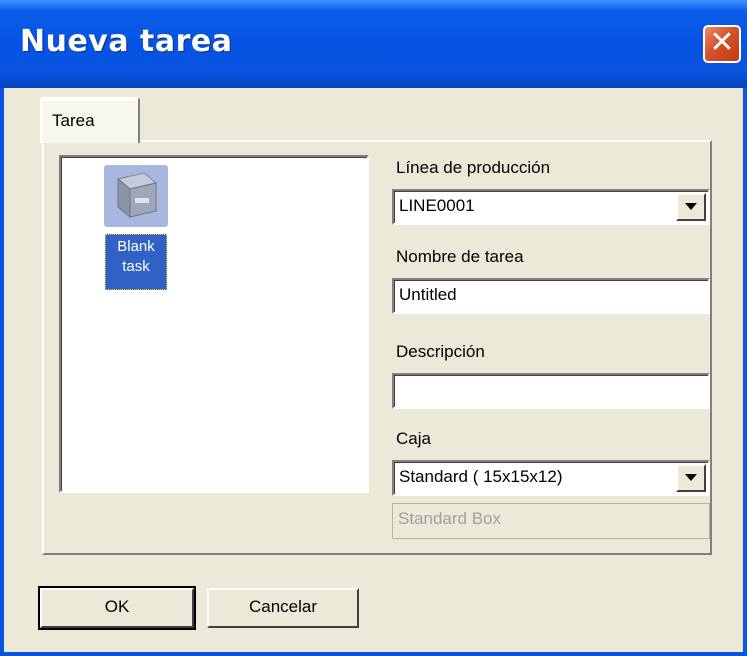  Describe the element at coordinates (437, 205) in the screenshot. I see `production-line-value: LINE0001` at that location.